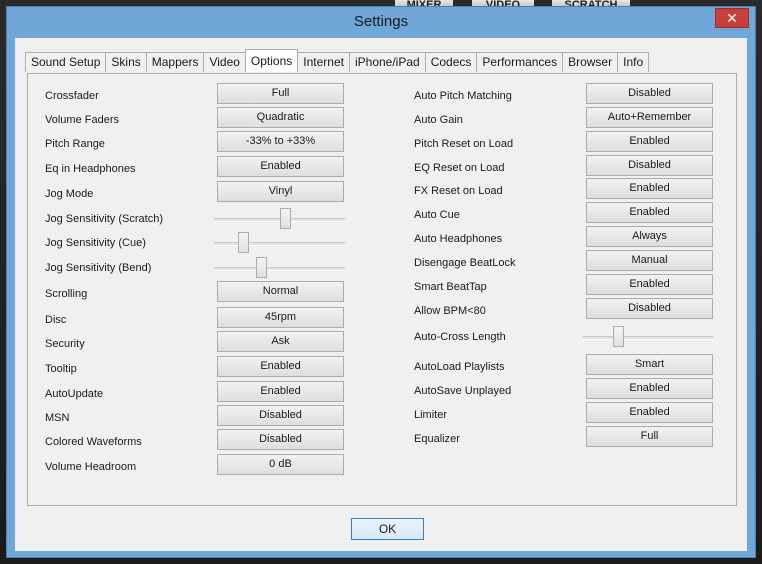 Image resolution: width=762 pixels, height=564 pixels. What do you see at coordinates (323, 62) in the screenshot?
I see `tab-internet: Internet` at bounding box center [323, 62].